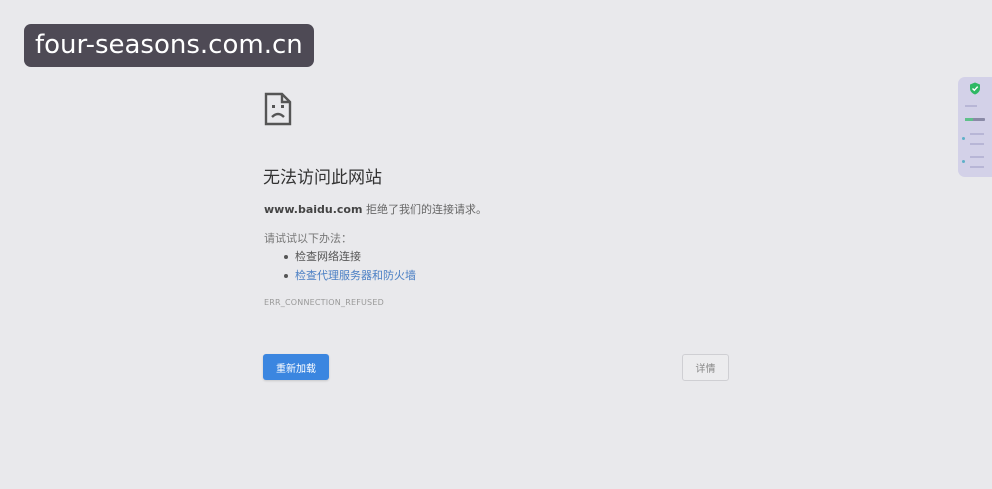  What do you see at coordinates (705, 367) in the screenshot?
I see `details-button: 详情` at bounding box center [705, 367].